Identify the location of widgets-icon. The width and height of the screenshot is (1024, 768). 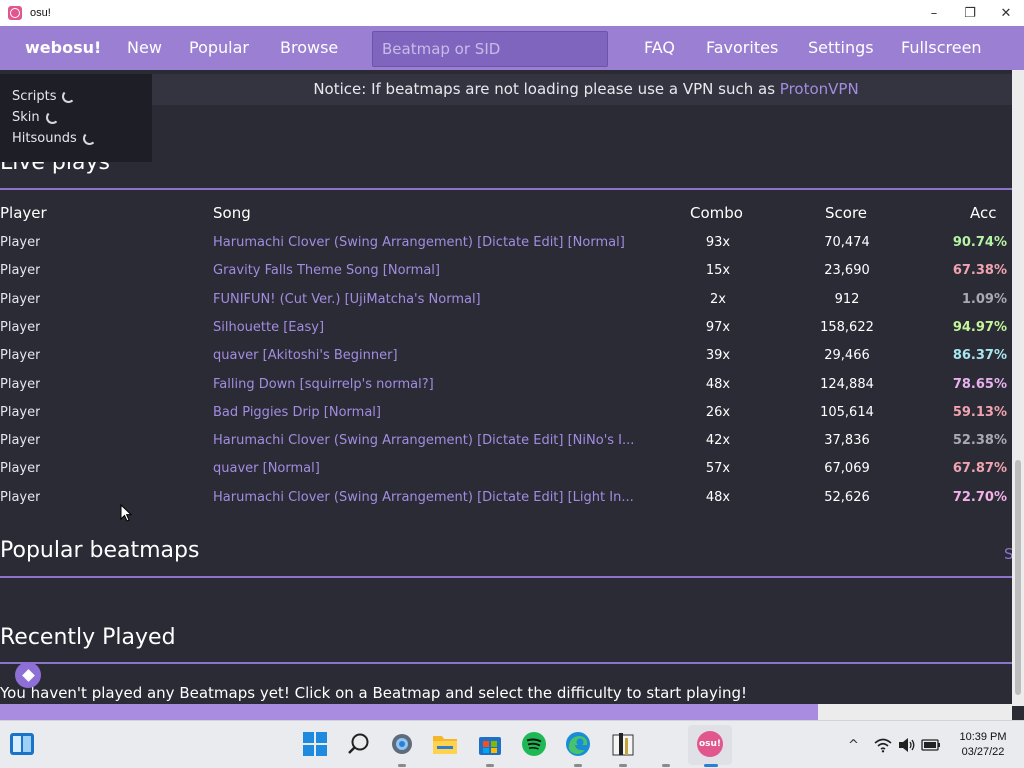
(22, 744).